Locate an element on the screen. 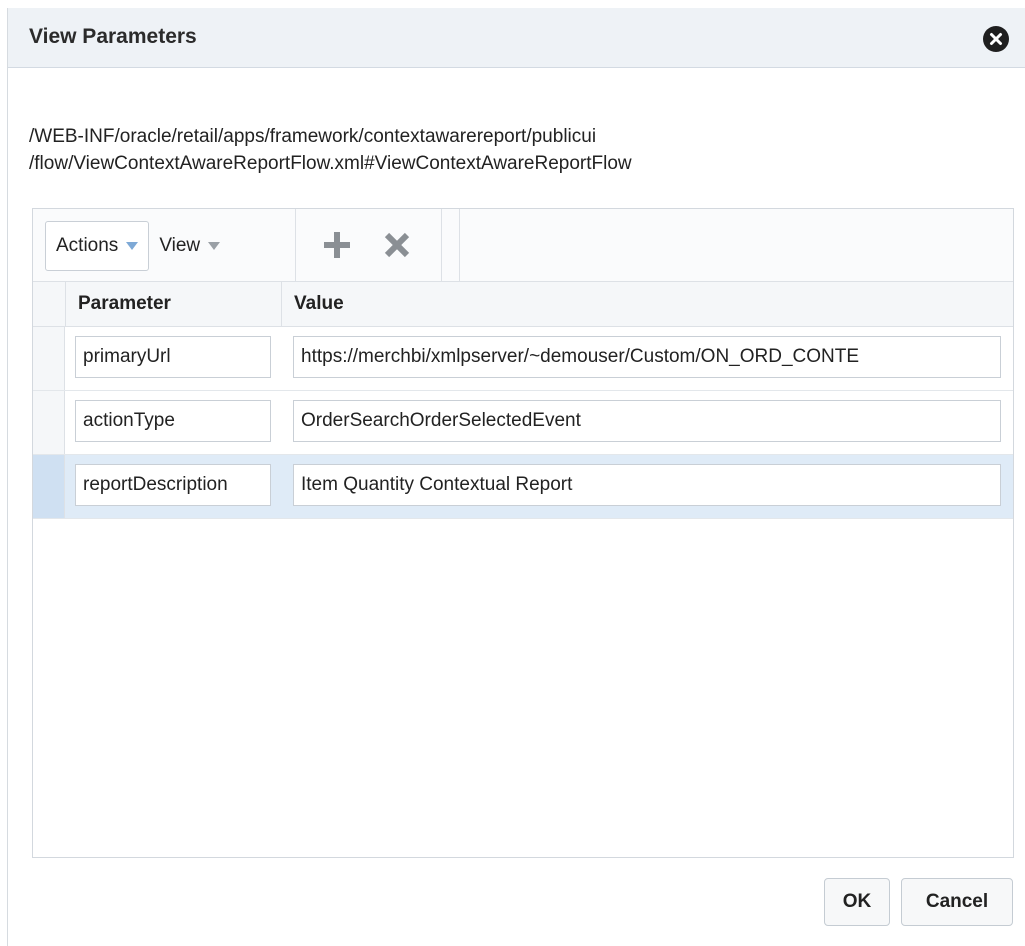 Image resolution: width=1025 pixels, height=946 pixels. cancel-button: Cancel is located at coordinates (957, 902).